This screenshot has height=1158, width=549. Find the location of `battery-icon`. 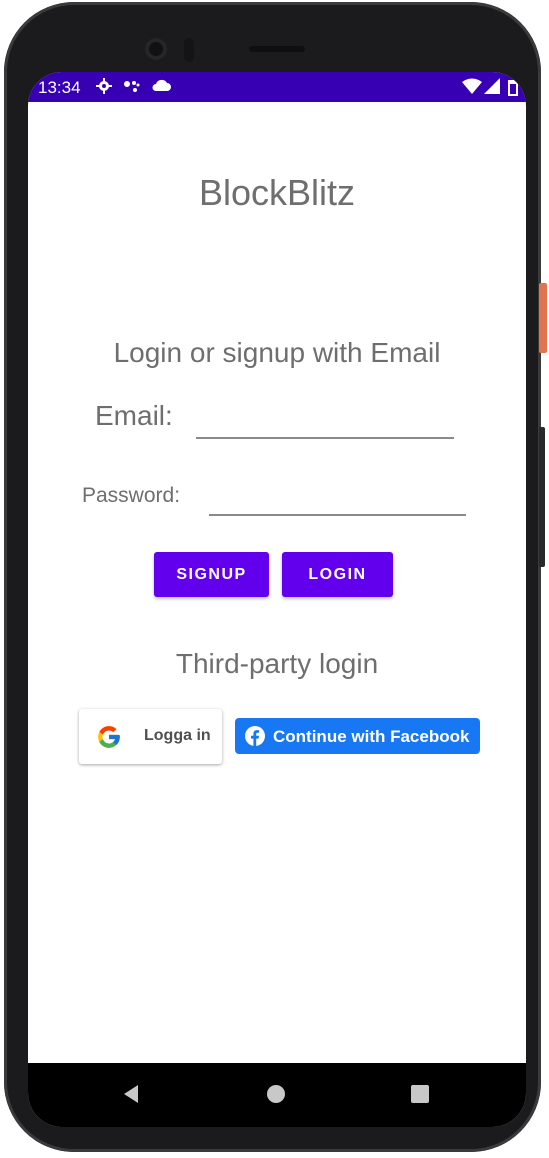

battery-icon is located at coordinates (512, 89).